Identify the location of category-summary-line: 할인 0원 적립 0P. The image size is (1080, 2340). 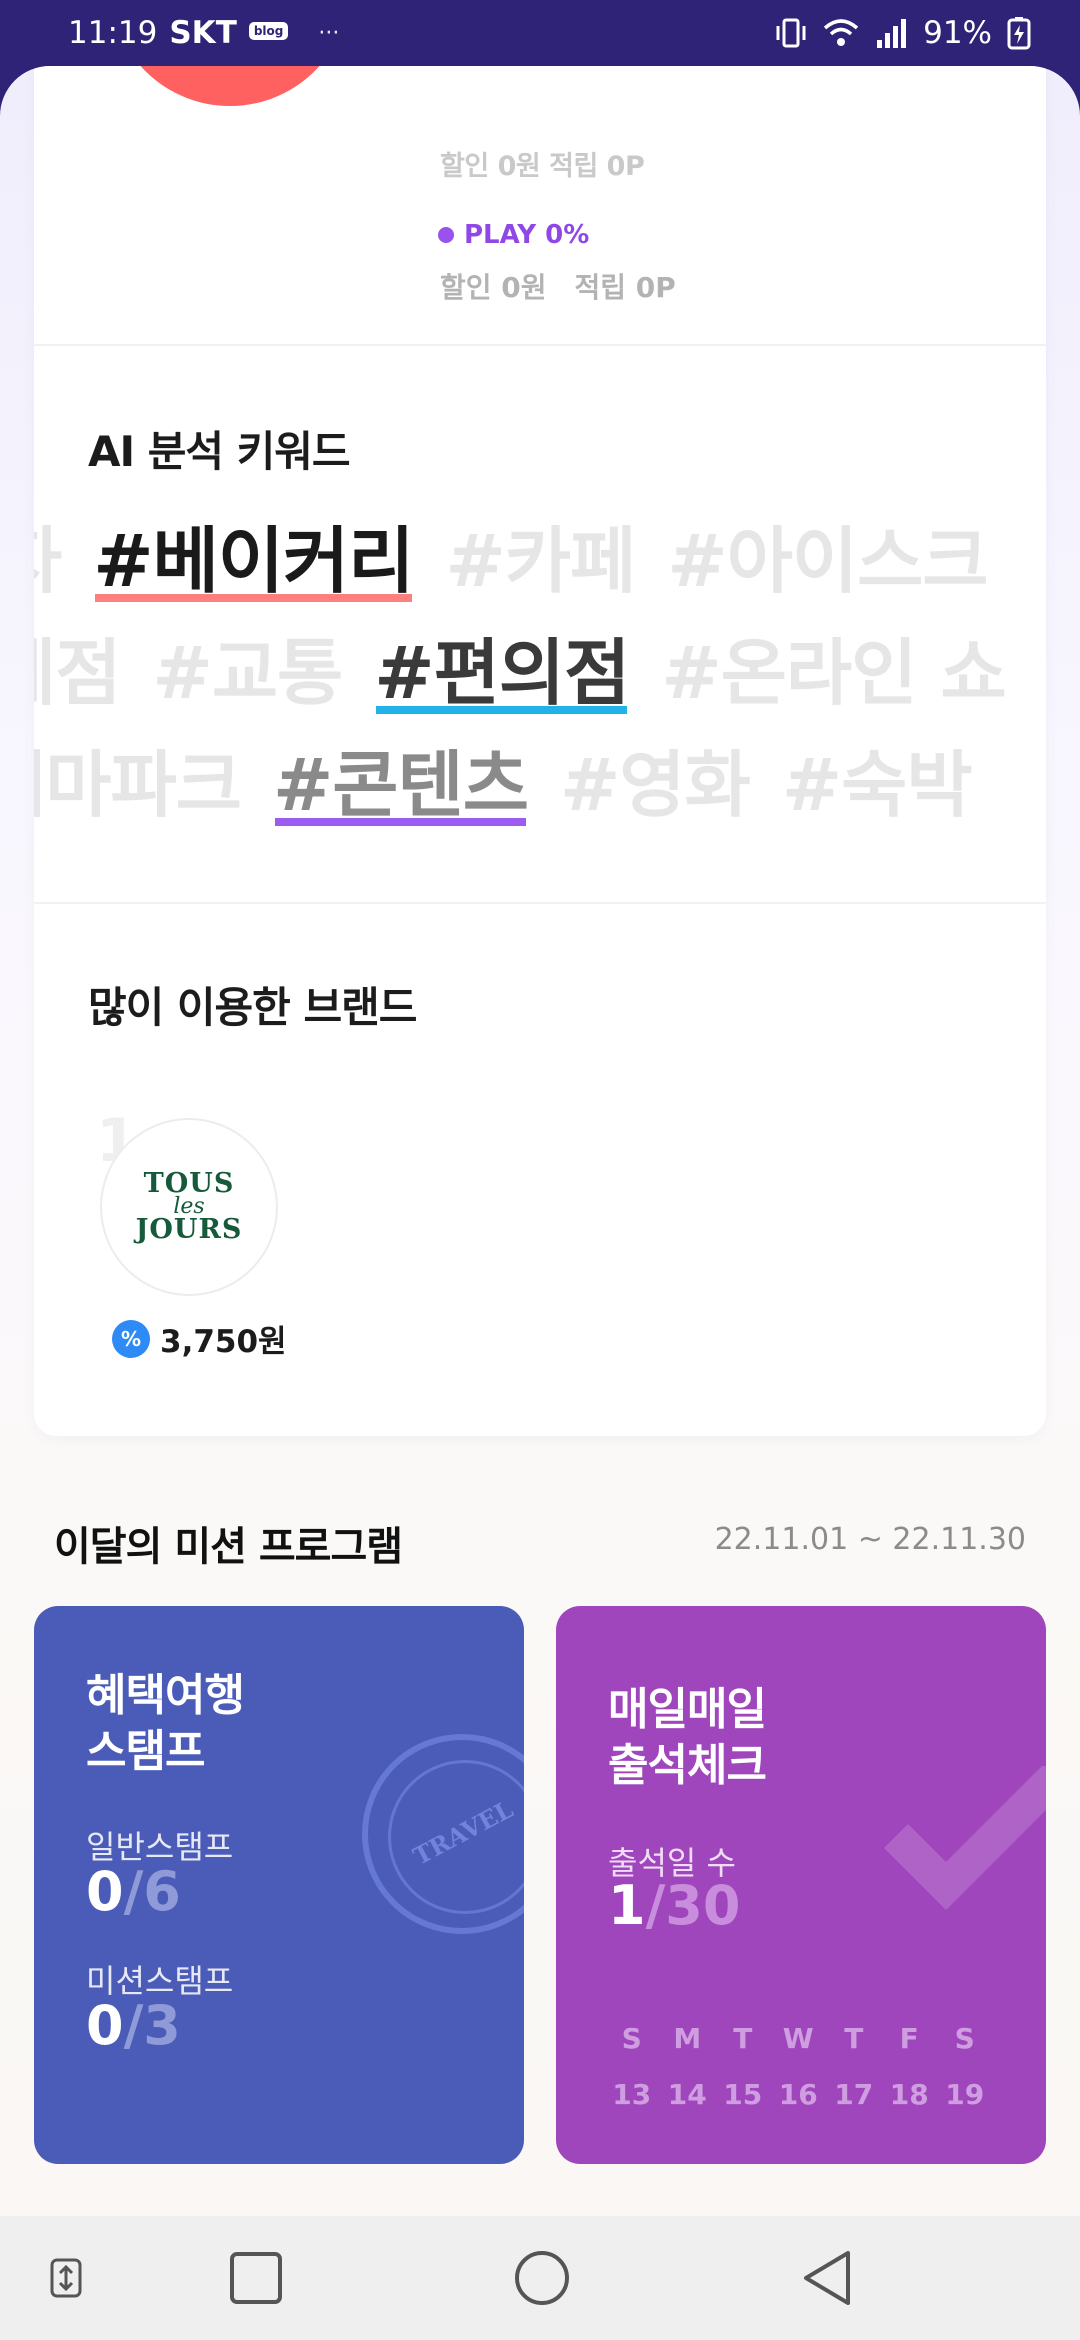
(542, 166).